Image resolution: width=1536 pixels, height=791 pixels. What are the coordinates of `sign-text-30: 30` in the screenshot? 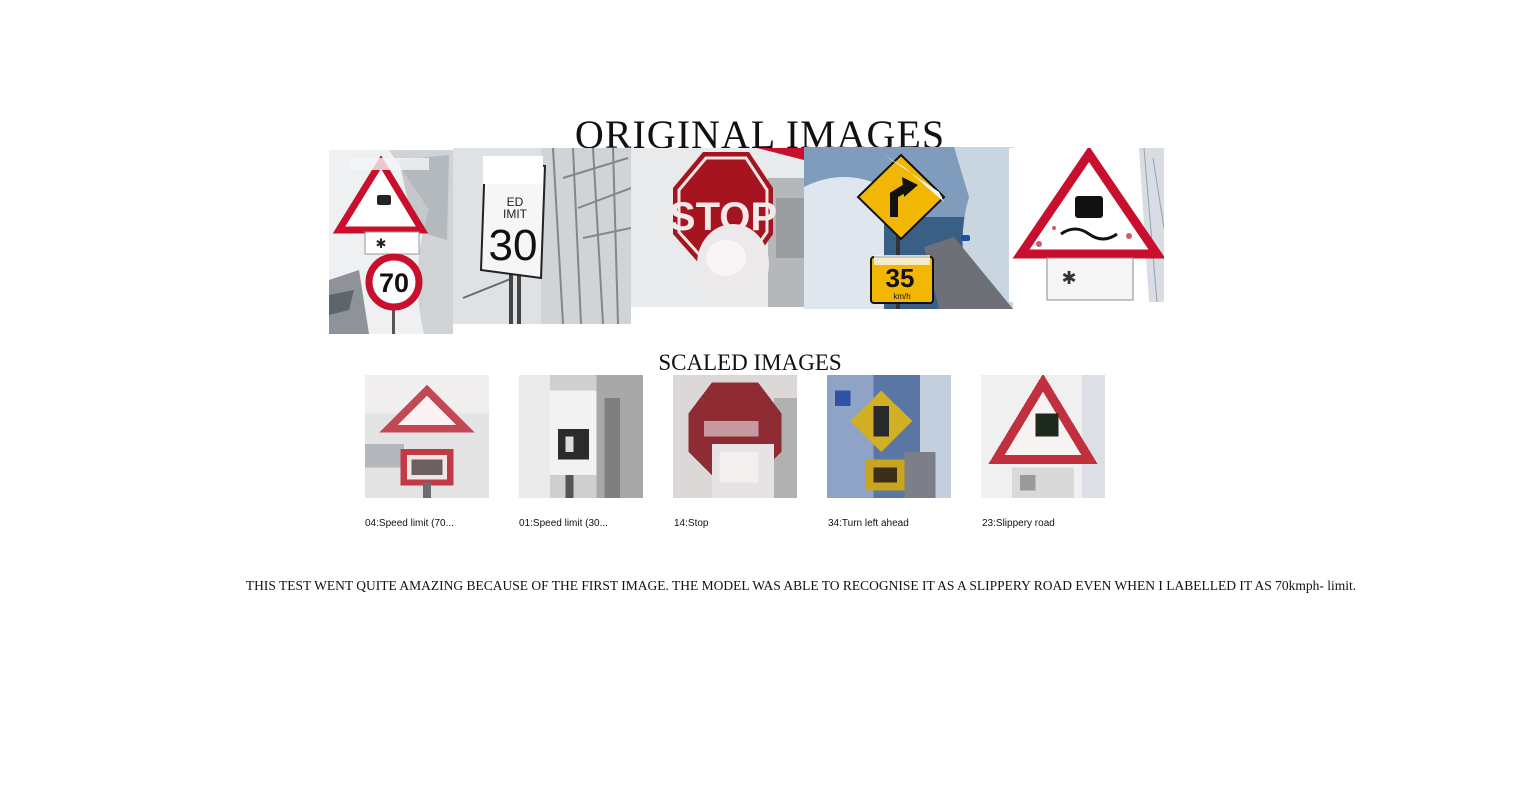 It's located at (513, 245).